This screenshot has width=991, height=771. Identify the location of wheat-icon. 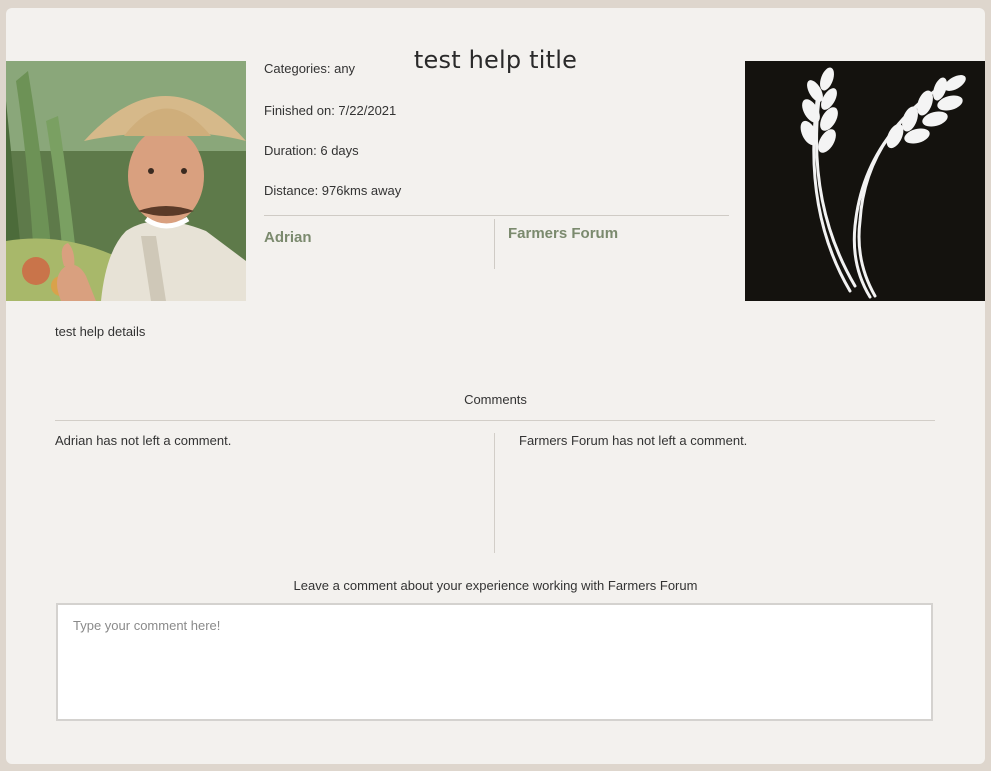
(883, 183).